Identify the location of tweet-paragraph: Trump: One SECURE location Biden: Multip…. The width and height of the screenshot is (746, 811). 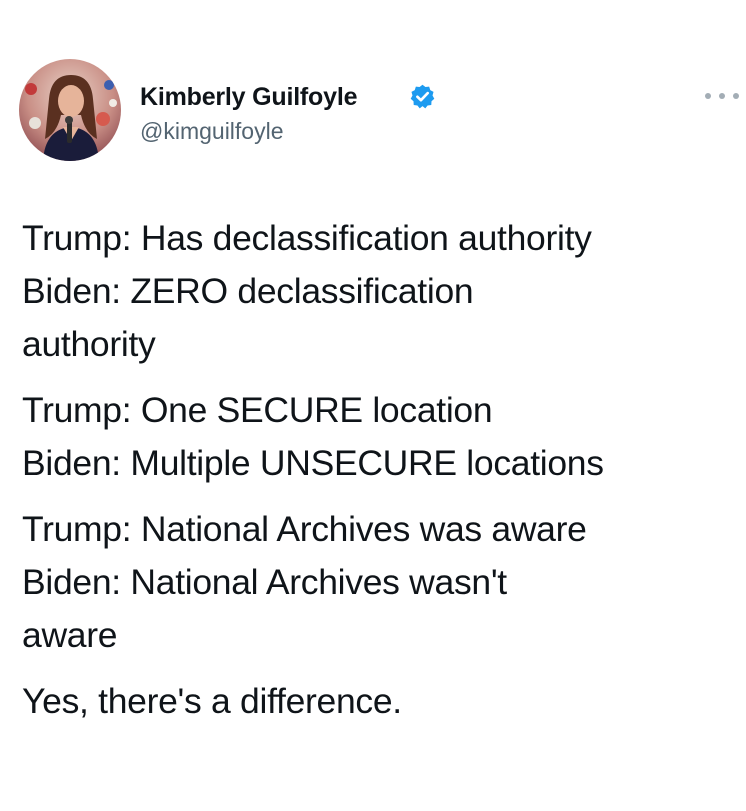
(379, 437).